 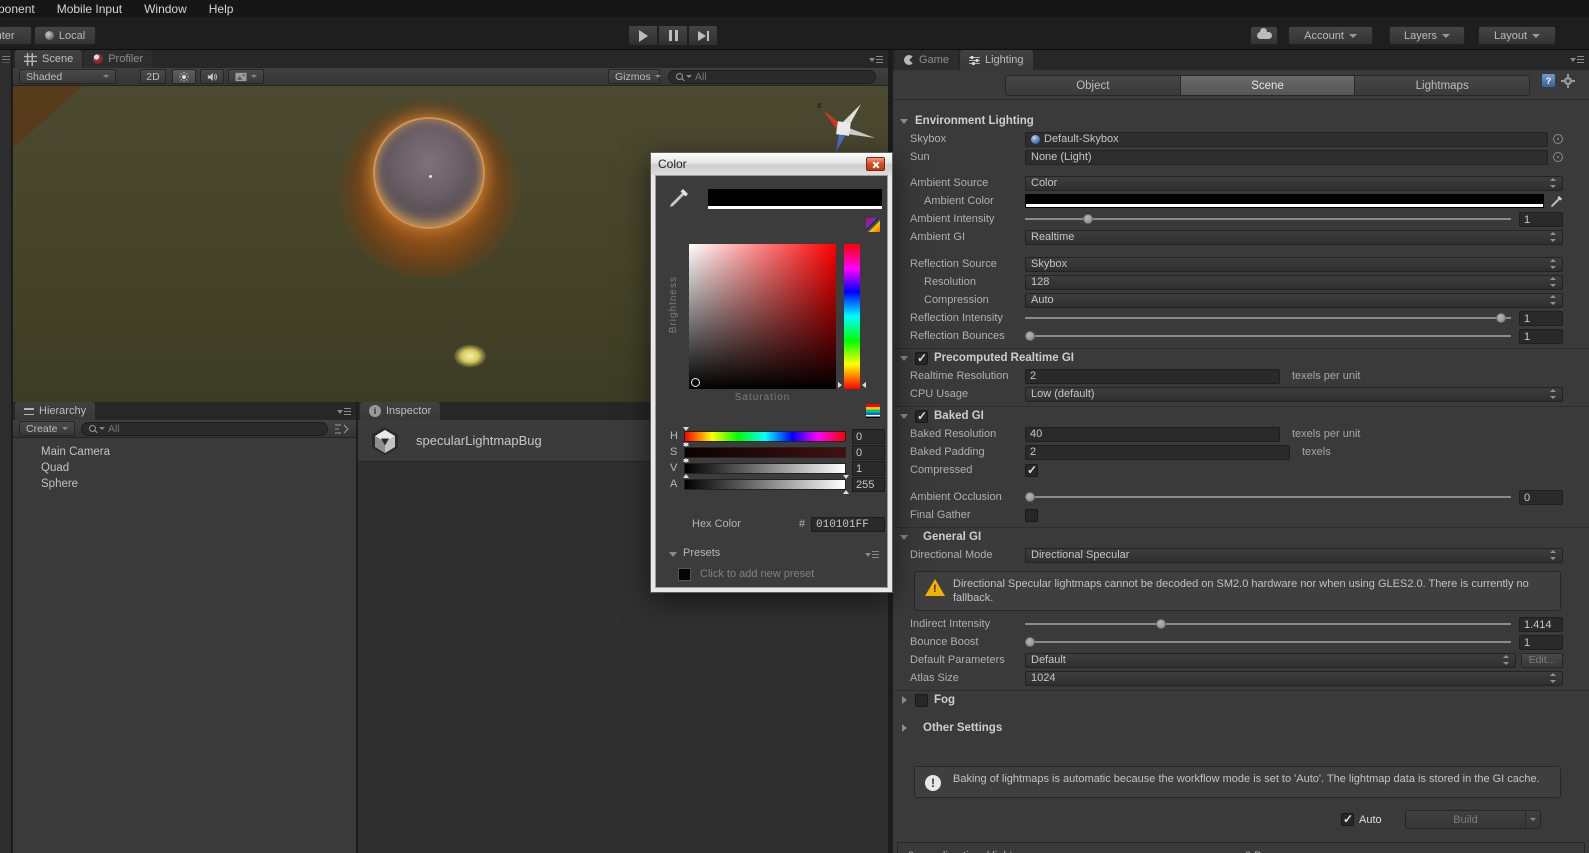 What do you see at coordinates (1548, 80) in the screenshot?
I see `help-book-icon: ?` at bounding box center [1548, 80].